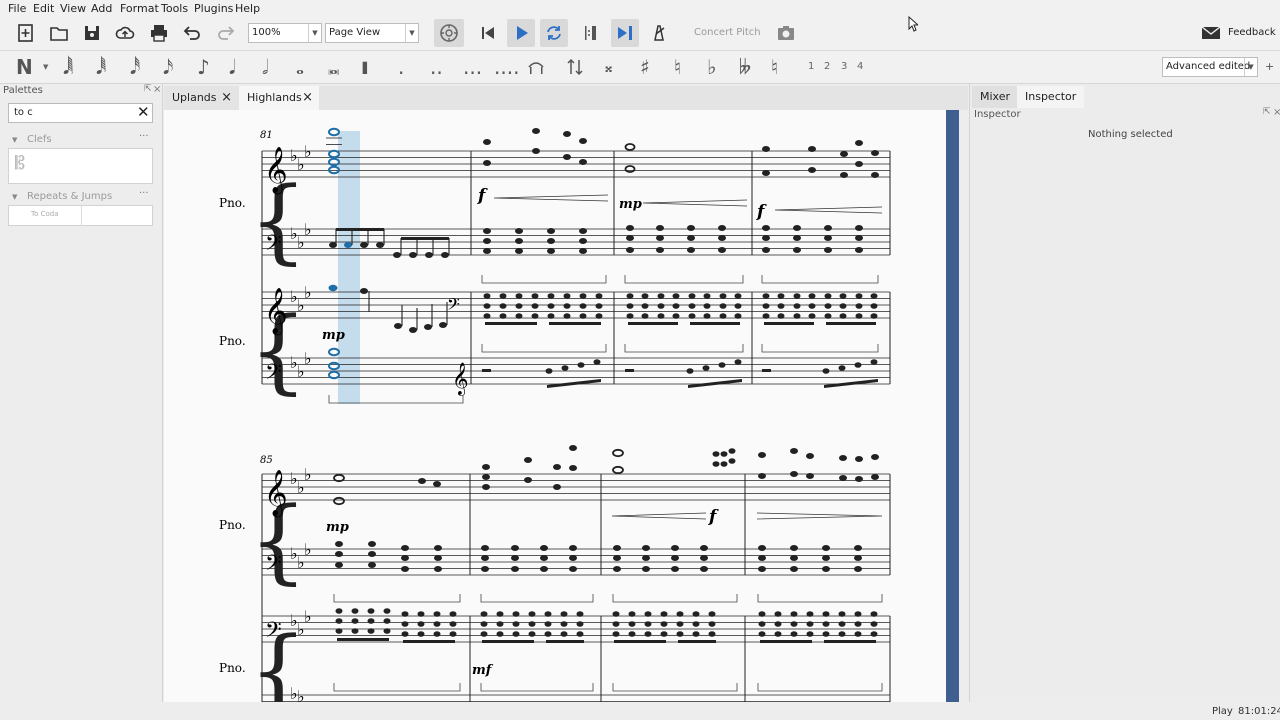 The height and width of the screenshot is (720, 1280). Describe the element at coordinates (727, 32) in the screenshot. I see `concert-pitch-button: Concert Pitch` at that location.